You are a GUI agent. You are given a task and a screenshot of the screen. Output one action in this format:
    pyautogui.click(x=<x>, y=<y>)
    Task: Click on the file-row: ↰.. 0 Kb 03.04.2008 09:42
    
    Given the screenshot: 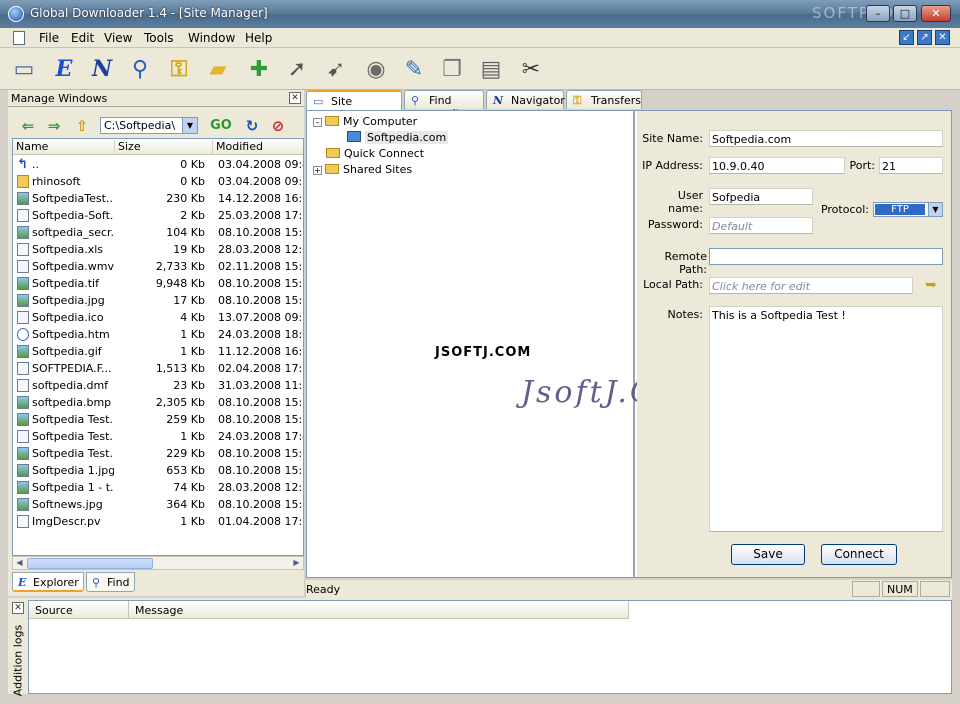 What is the action you would take?
    pyautogui.click(x=158, y=164)
    